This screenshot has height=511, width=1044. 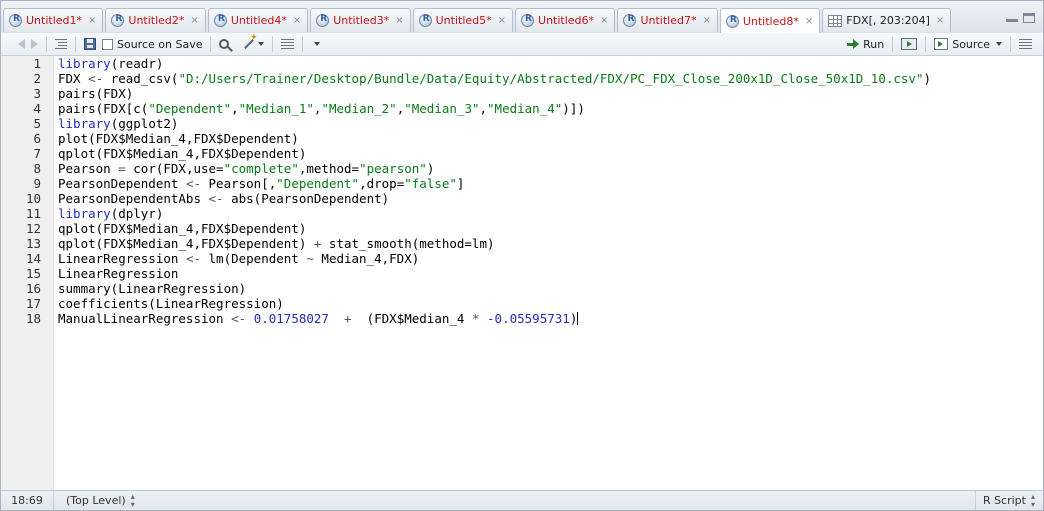 What do you see at coordinates (578, 318) in the screenshot?
I see `text-cursor` at bounding box center [578, 318].